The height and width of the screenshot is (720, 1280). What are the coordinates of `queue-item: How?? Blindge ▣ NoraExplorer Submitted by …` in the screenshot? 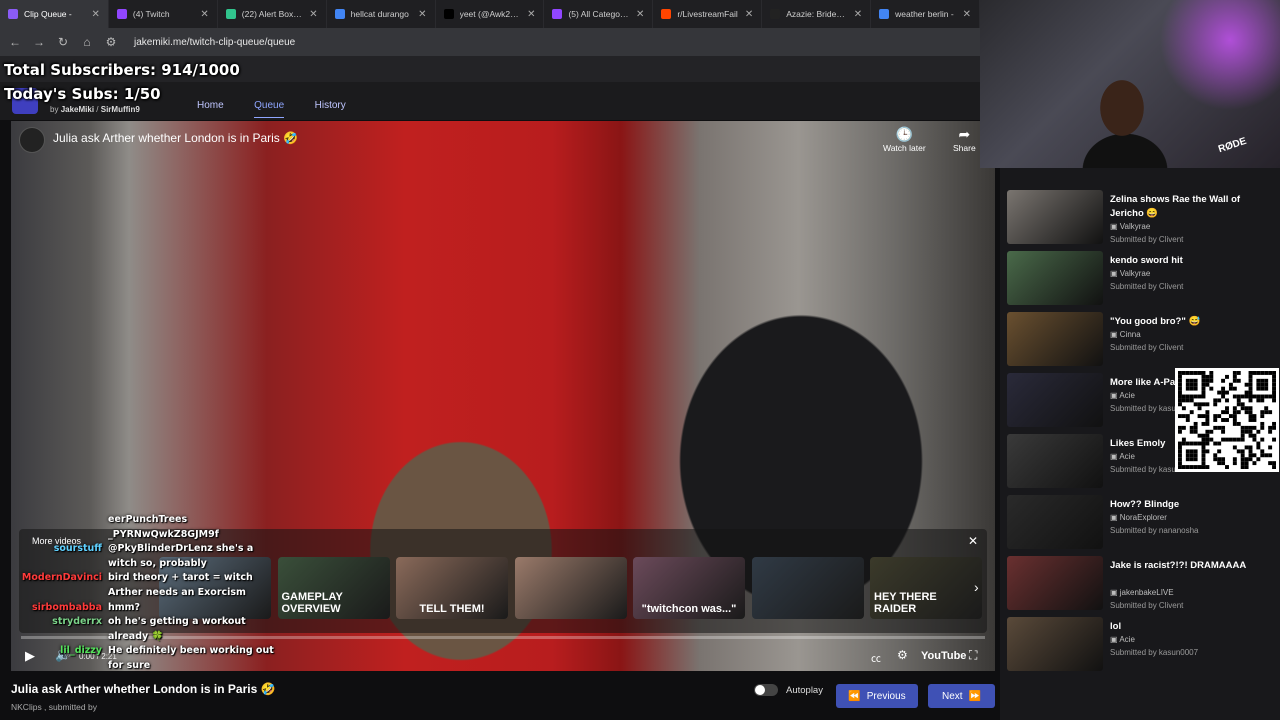 It's located at (1142, 523).